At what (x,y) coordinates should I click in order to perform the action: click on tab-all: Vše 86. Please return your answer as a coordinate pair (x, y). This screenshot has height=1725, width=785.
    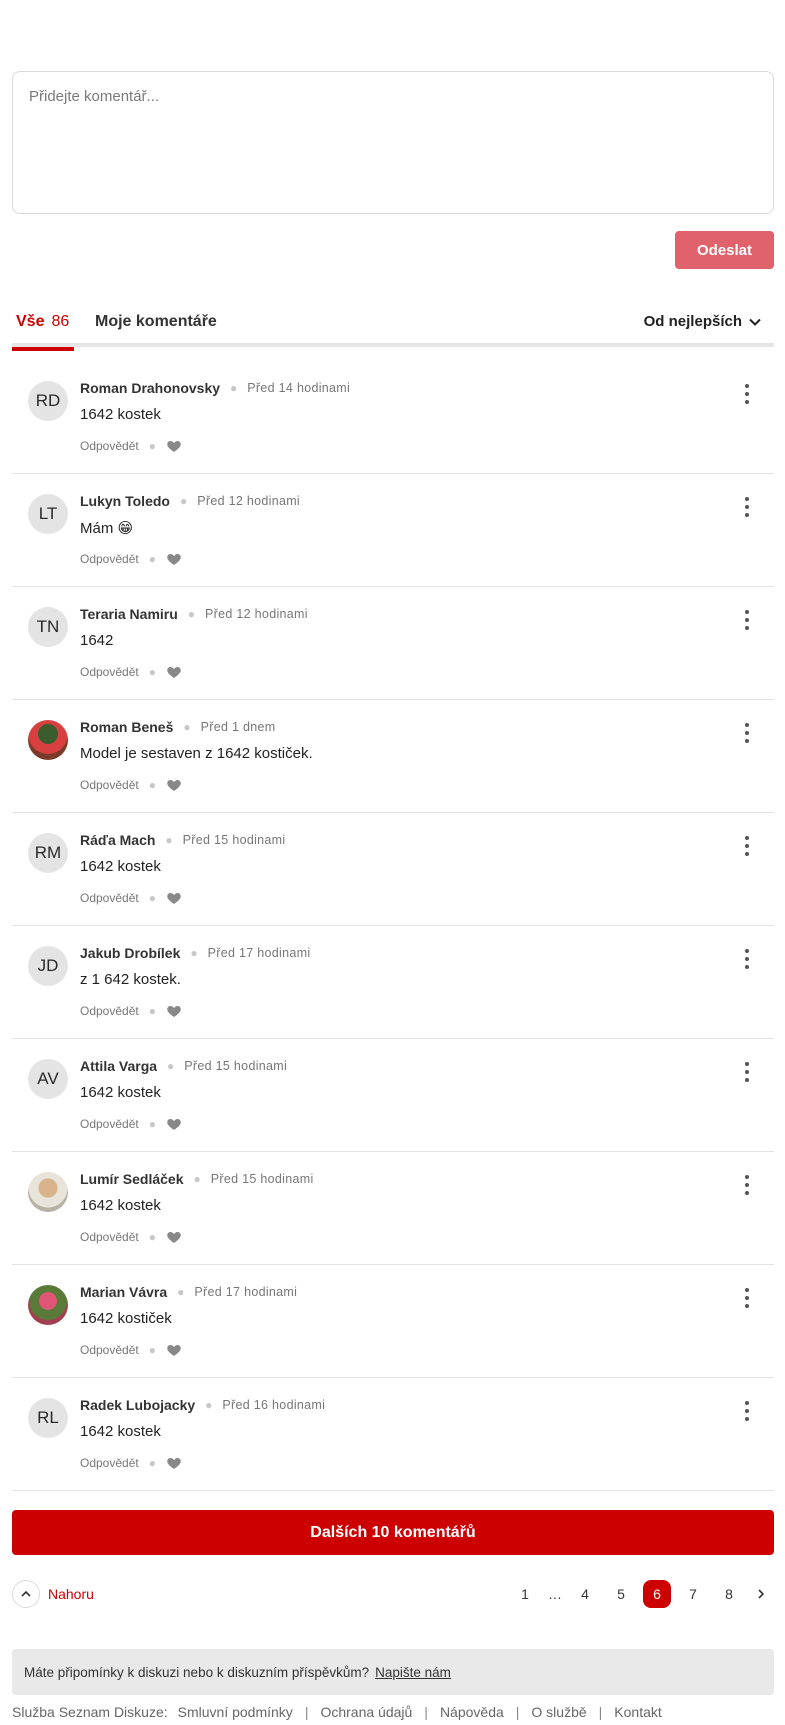
    Looking at the image, I should click on (43, 328).